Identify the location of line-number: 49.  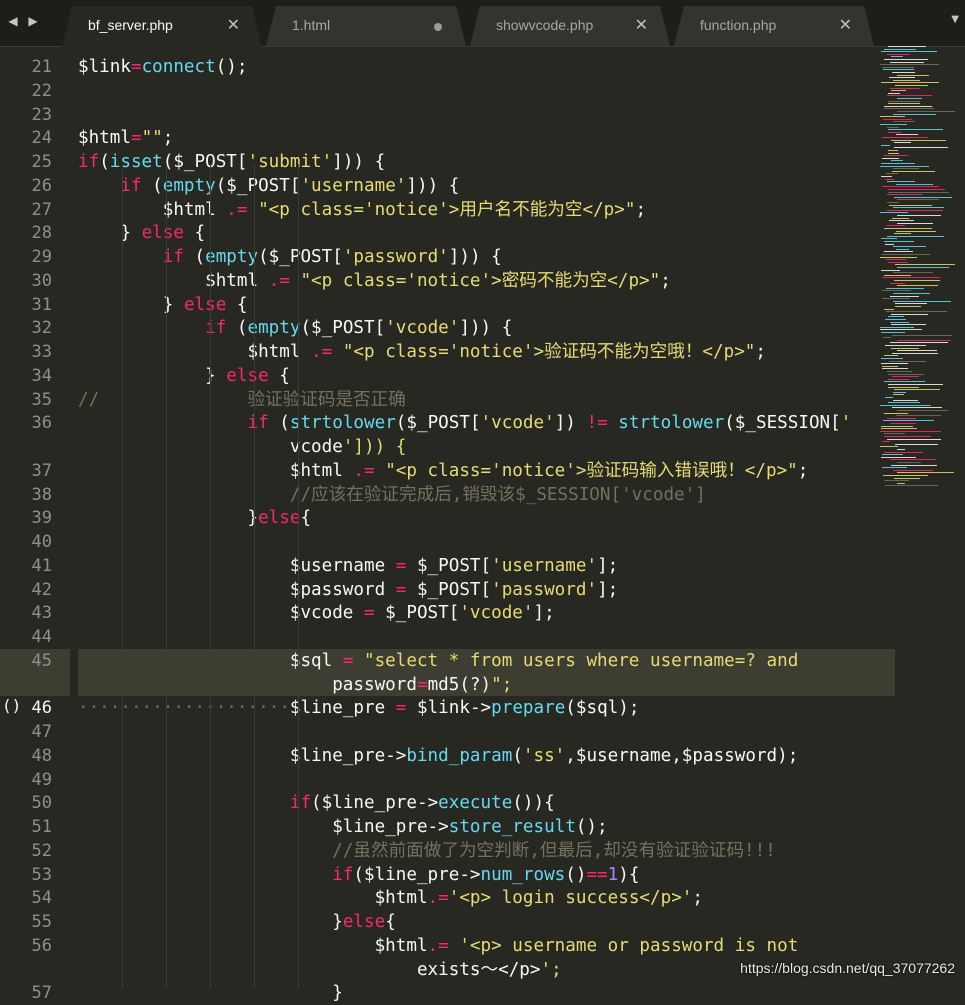
(41, 779).